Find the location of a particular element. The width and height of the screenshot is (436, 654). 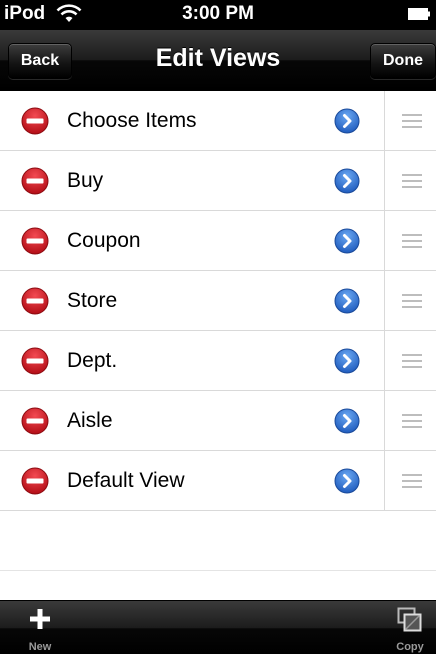

plus-icon is located at coordinates (40, 619).